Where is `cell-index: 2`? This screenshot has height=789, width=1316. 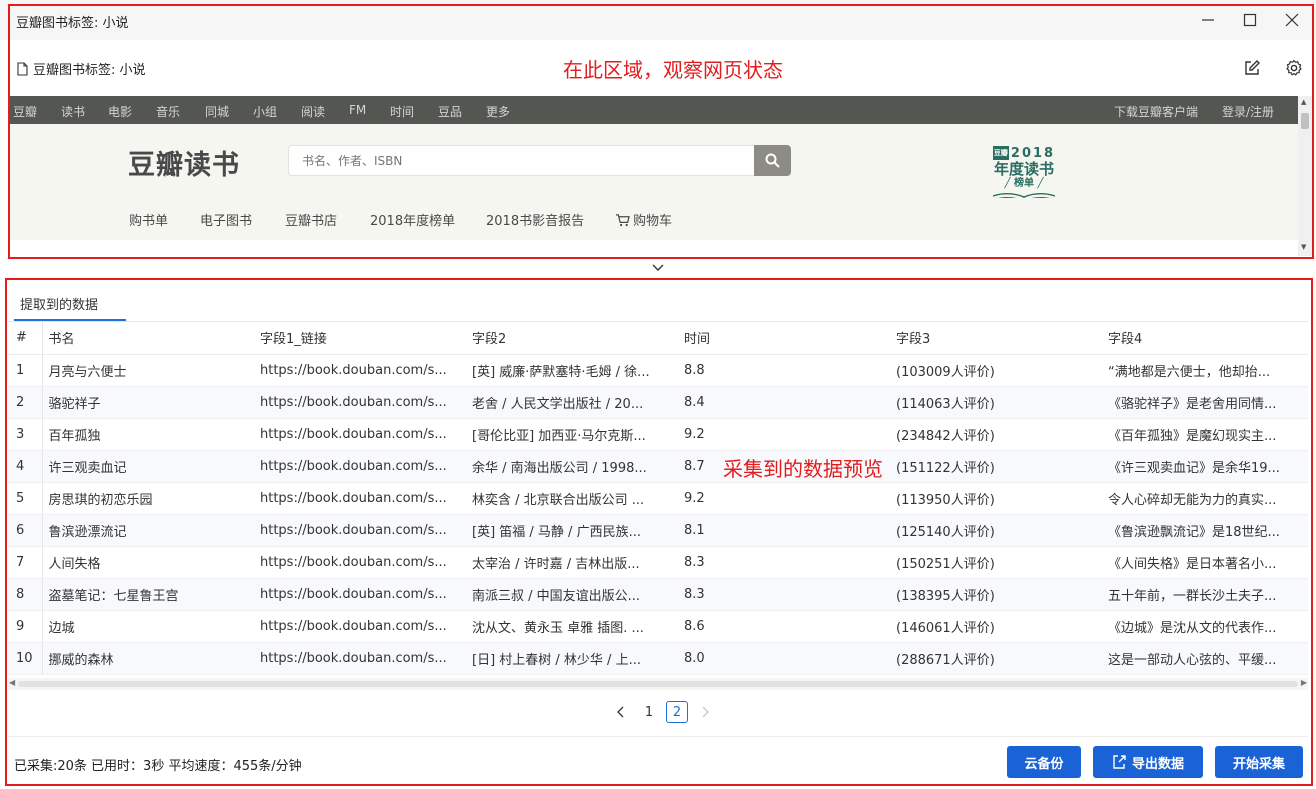 cell-index: 2 is located at coordinates (25, 402).